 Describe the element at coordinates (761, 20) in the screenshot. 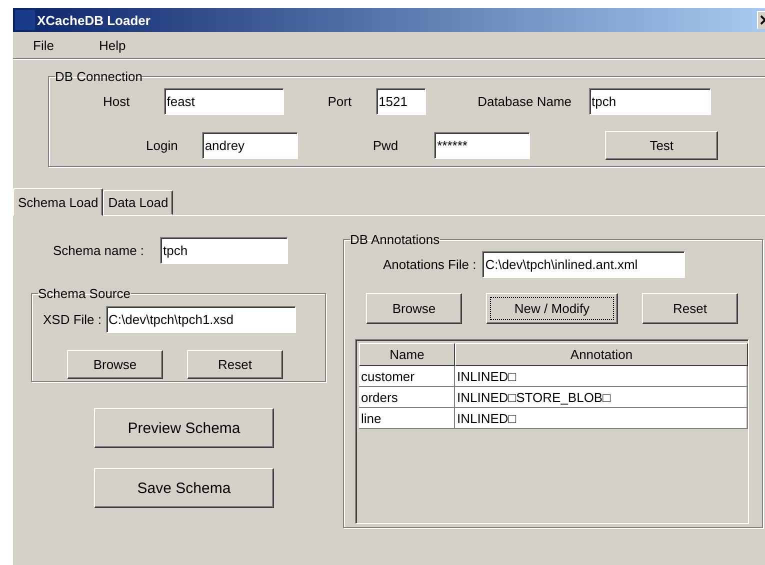

I see `close-button` at that location.